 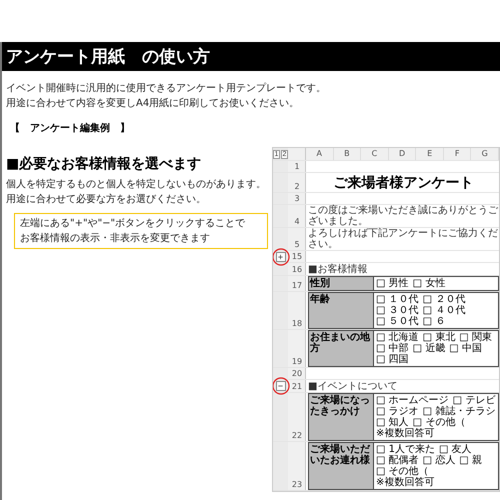 What do you see at coordinates (392, 422) in the screenshot?
I see `checkbox-option: □ 知人` at bounding box center [392, 422].